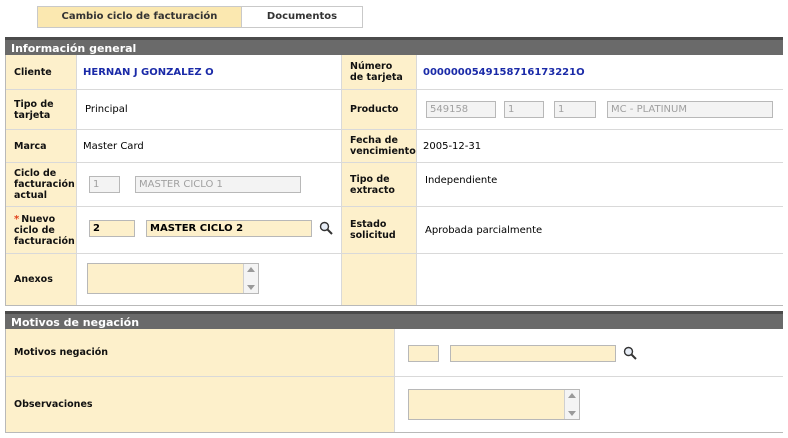 The image size is (788, 438). Describe the element at coordinates (575, 109) in the screenshot. I see `producto-field-2: 1` at that location.